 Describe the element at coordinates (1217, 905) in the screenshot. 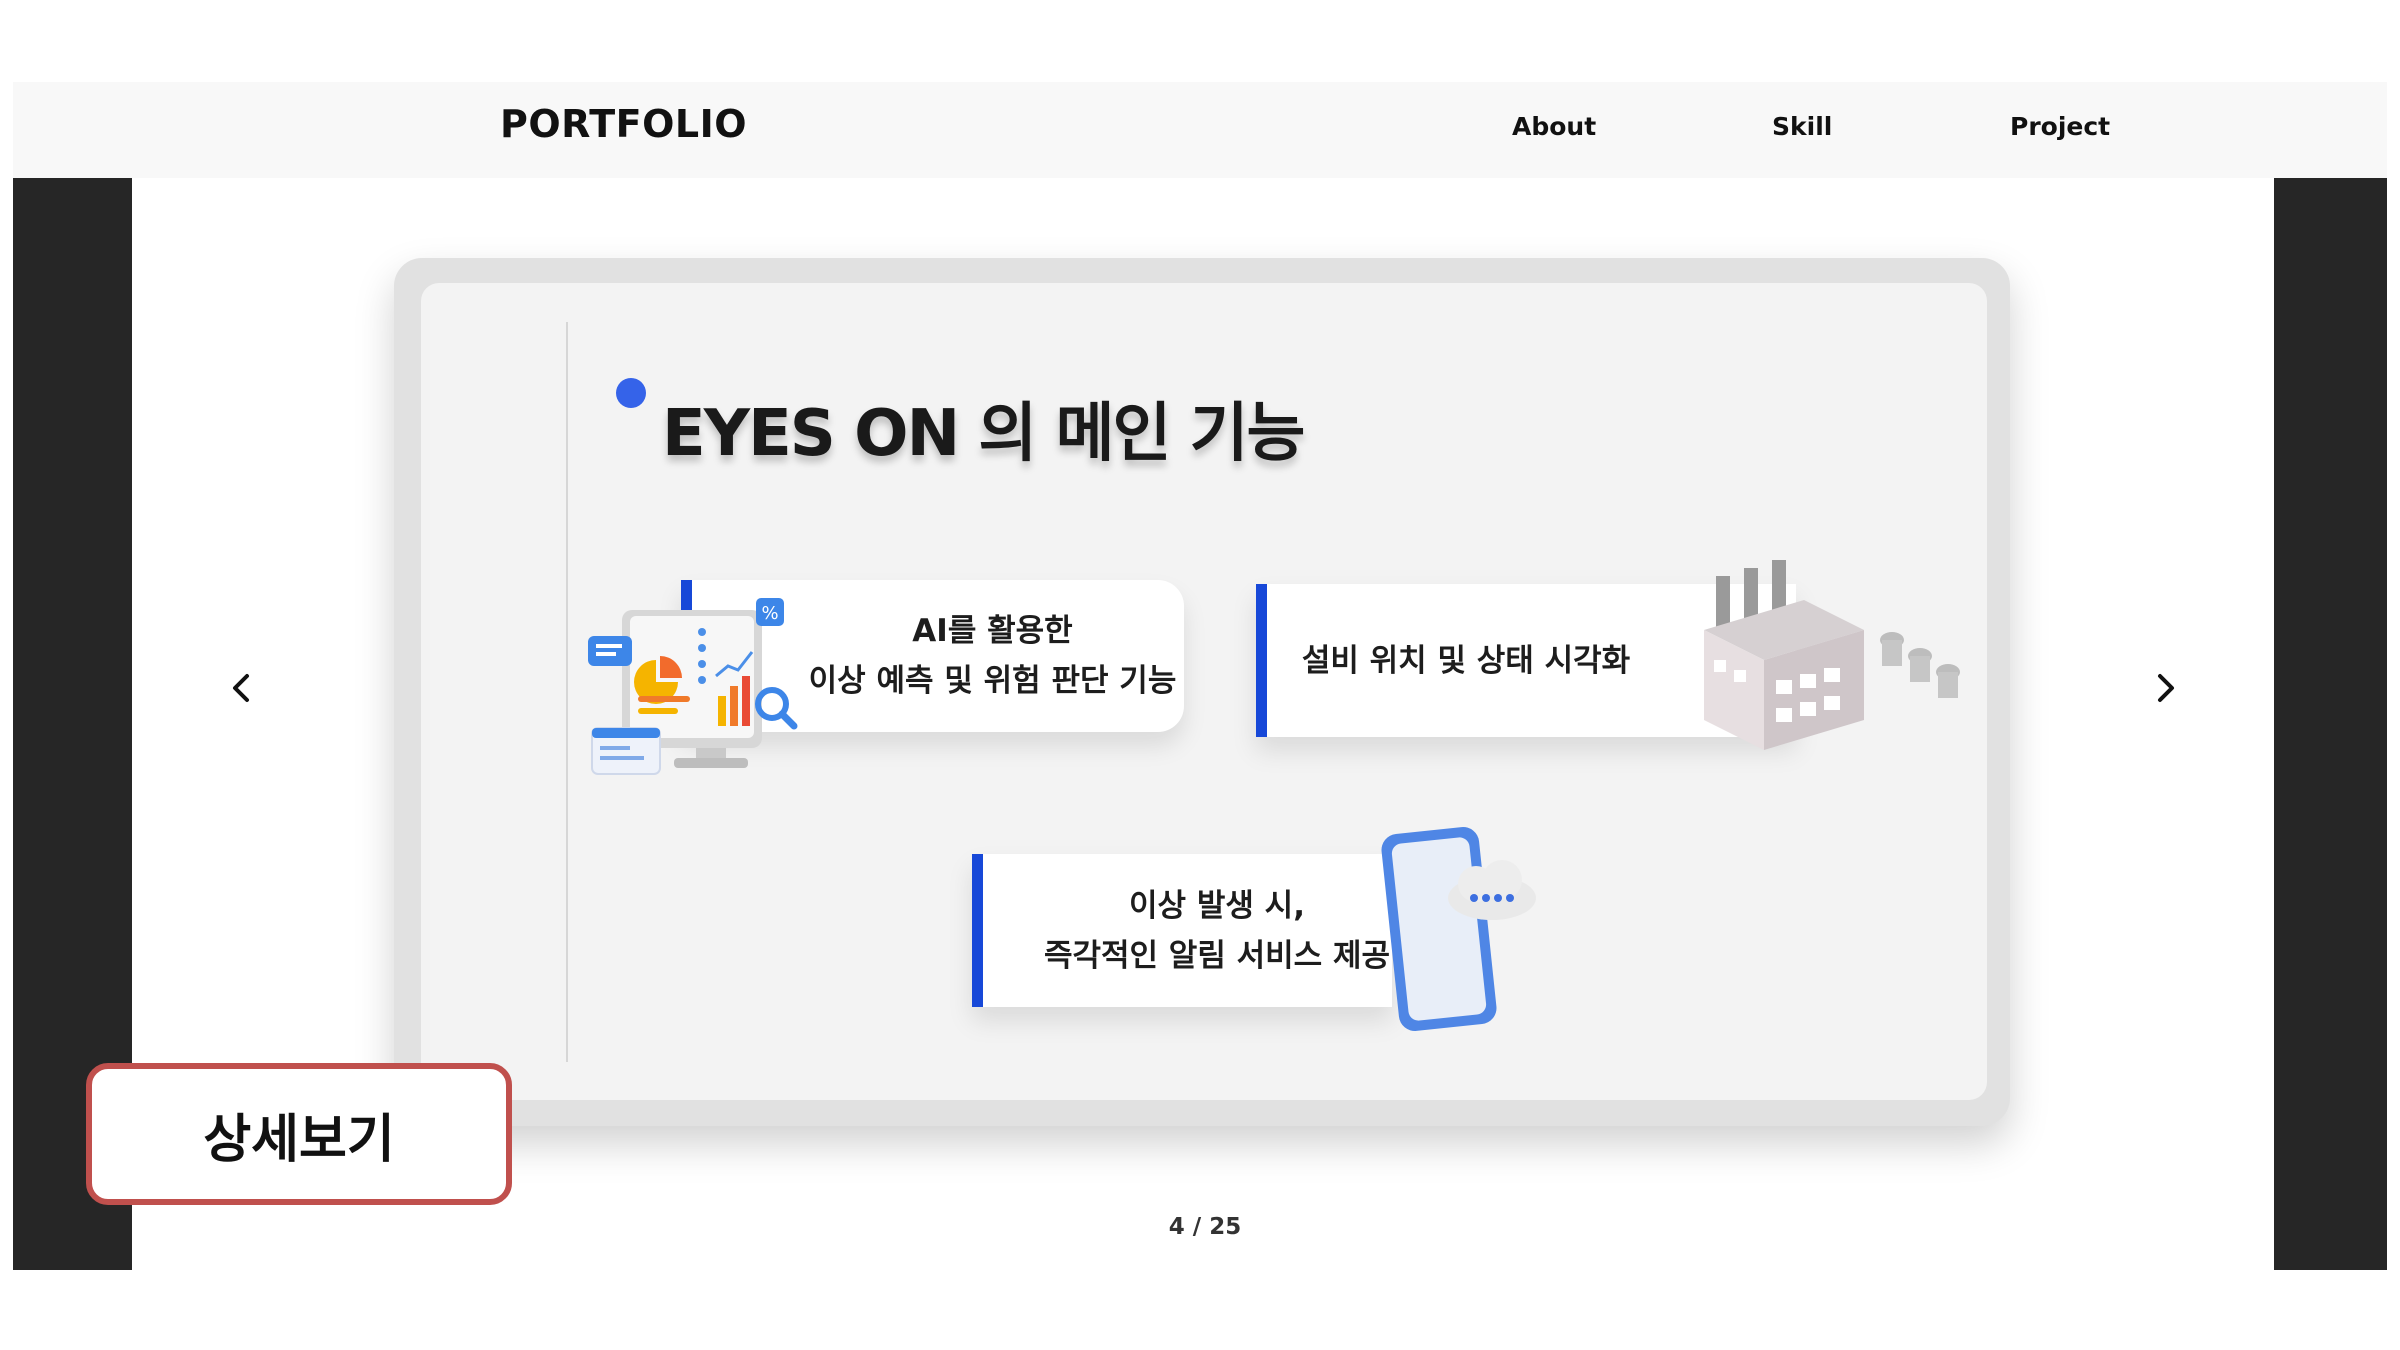

I see `feature-alert-line1: 이상 발생 시,` at that location.